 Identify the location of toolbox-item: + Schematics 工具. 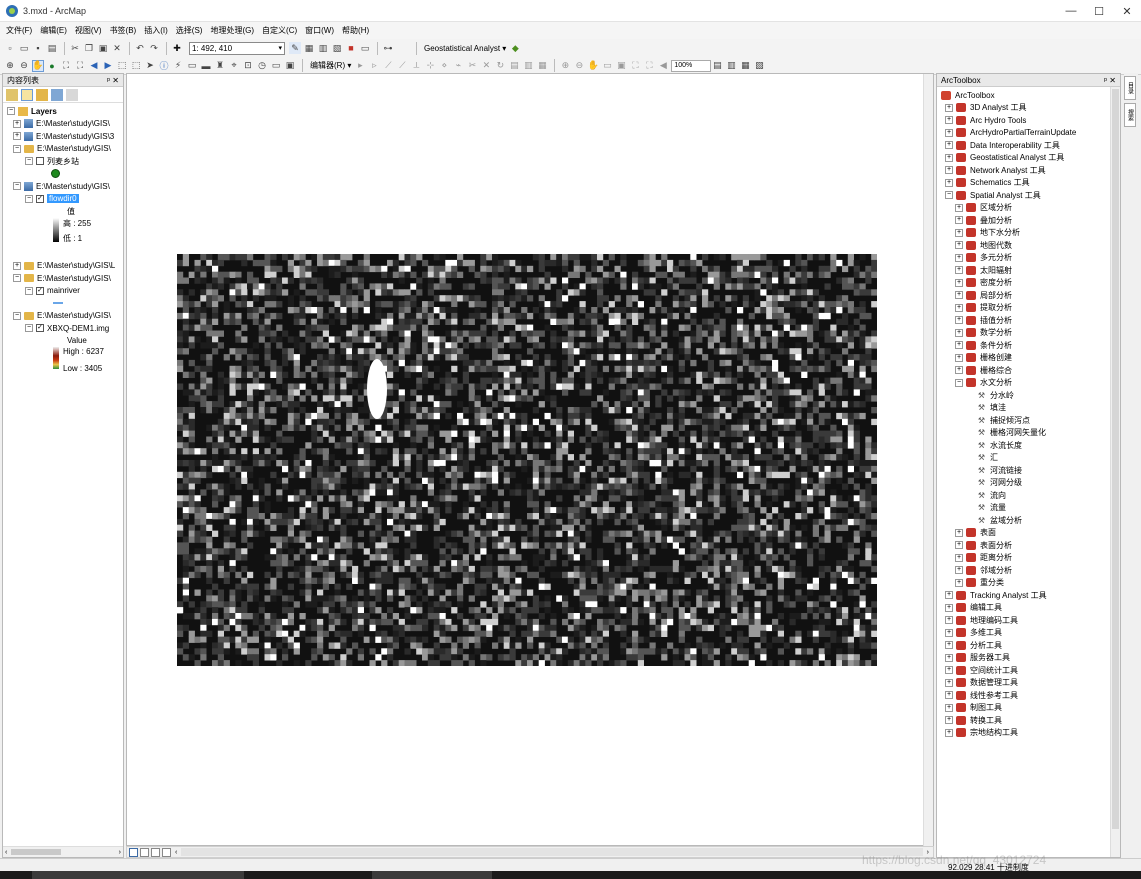
(1030, 183).